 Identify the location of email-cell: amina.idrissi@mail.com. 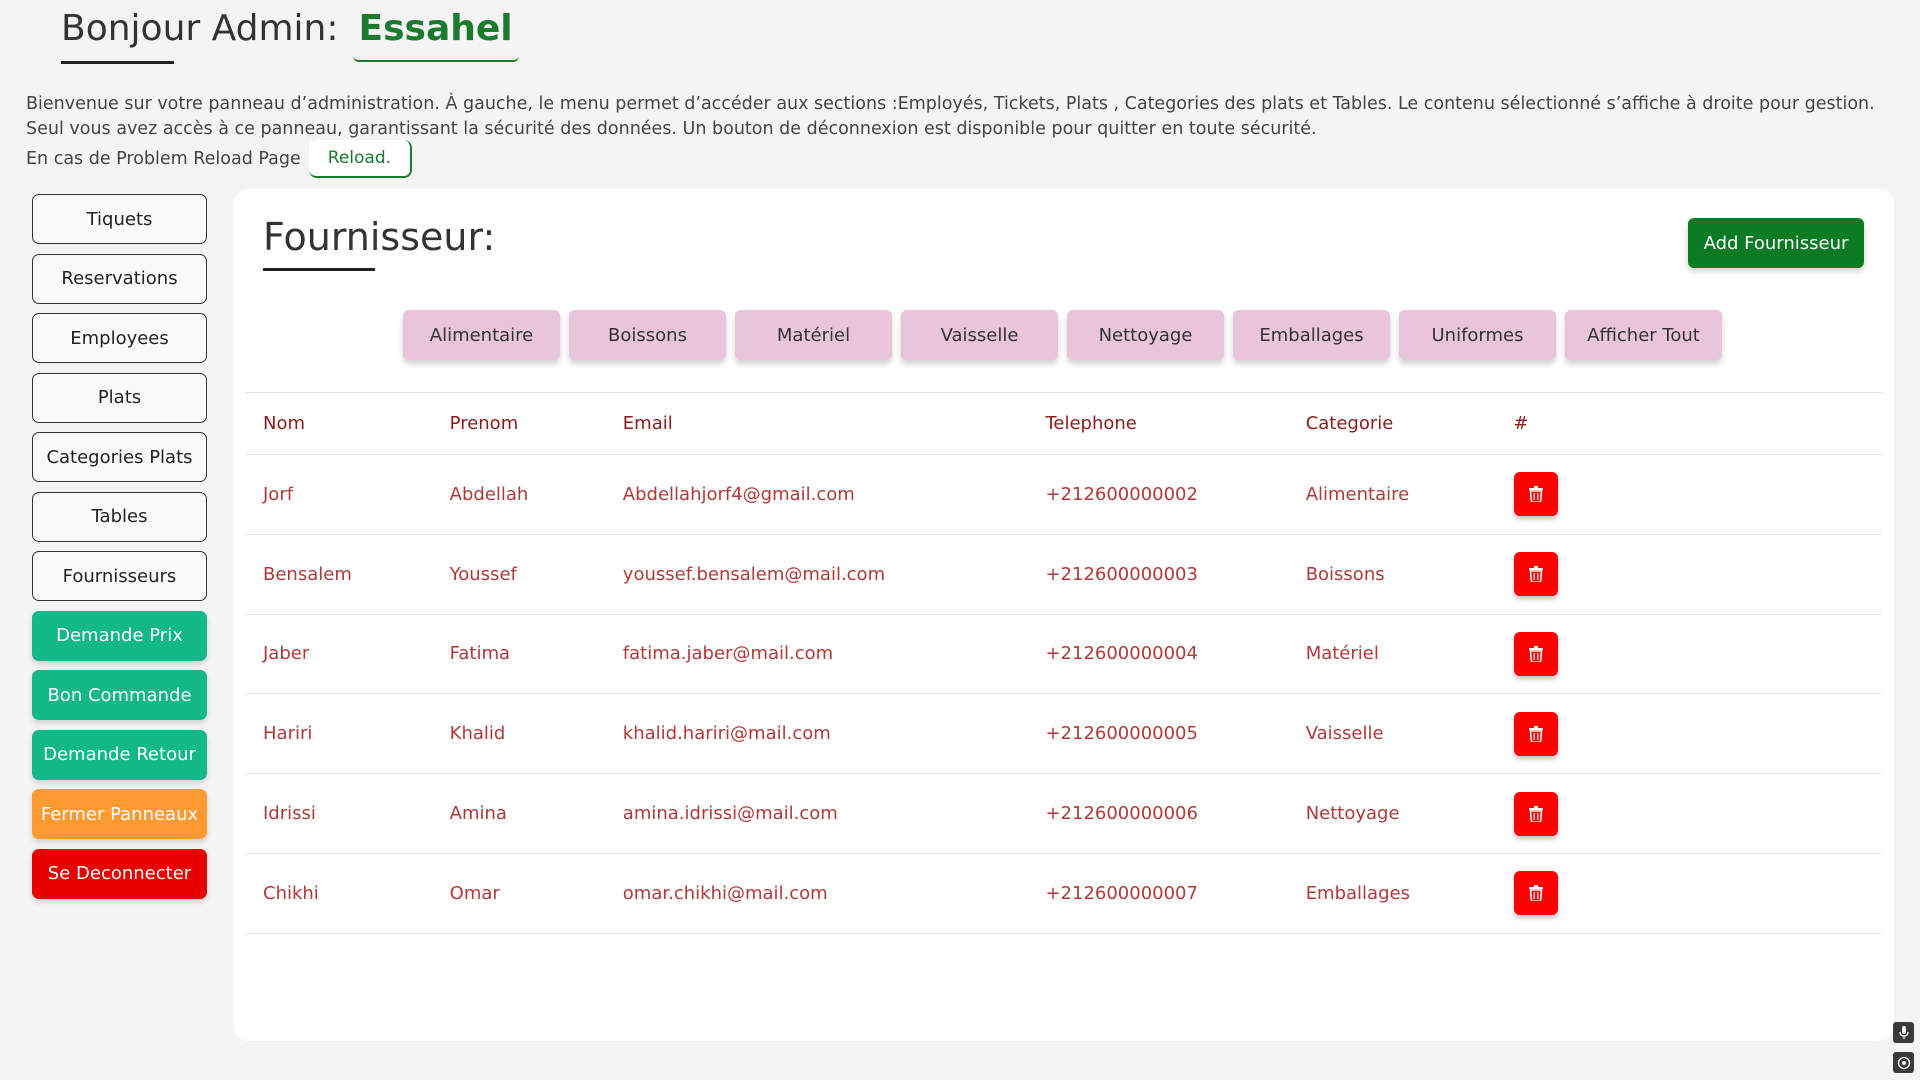
(730, 814).